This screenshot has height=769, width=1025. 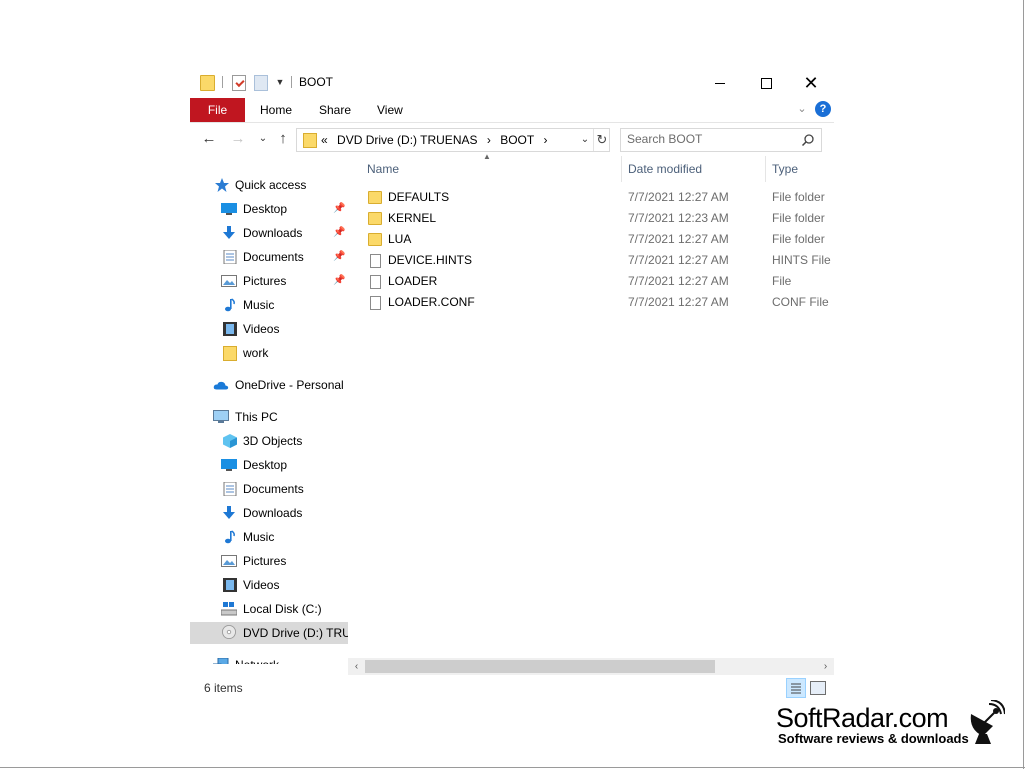 What do you see at coordinates (407, 140) in the screenshot?
I see `breadcrumb-item-dvd-drive: DVD Drive (D:) TRUENAS` at bounding box center [407, 140].